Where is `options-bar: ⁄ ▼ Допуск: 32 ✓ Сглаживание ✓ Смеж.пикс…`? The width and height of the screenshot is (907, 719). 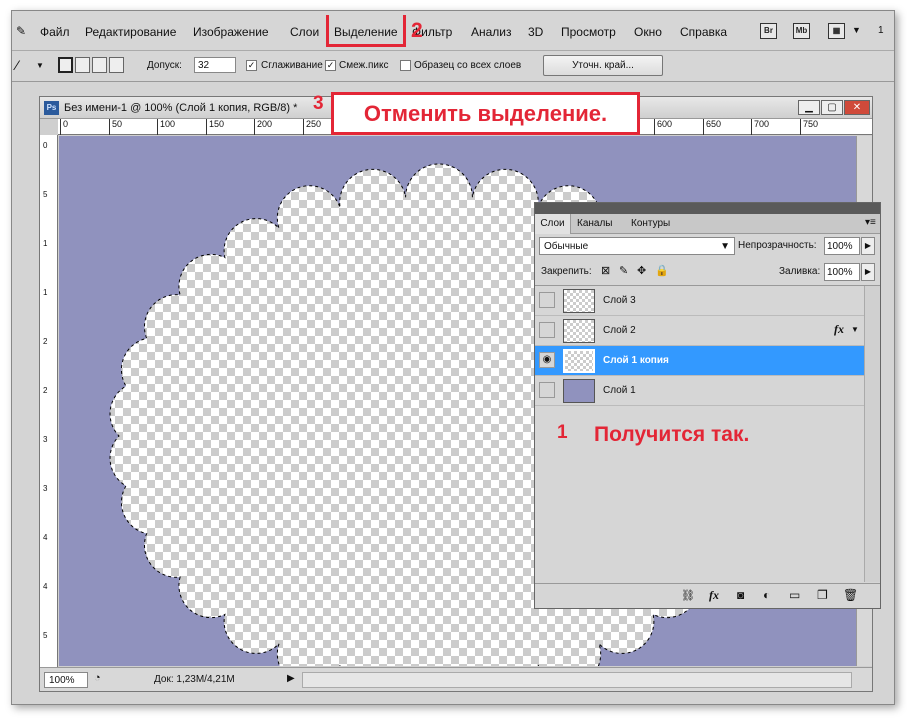 options-bar: ⁄ ▼ Допуск: 32 ✓ Сглаживание ✓ Смеж.пикс… is located at coordinates (453, 66).